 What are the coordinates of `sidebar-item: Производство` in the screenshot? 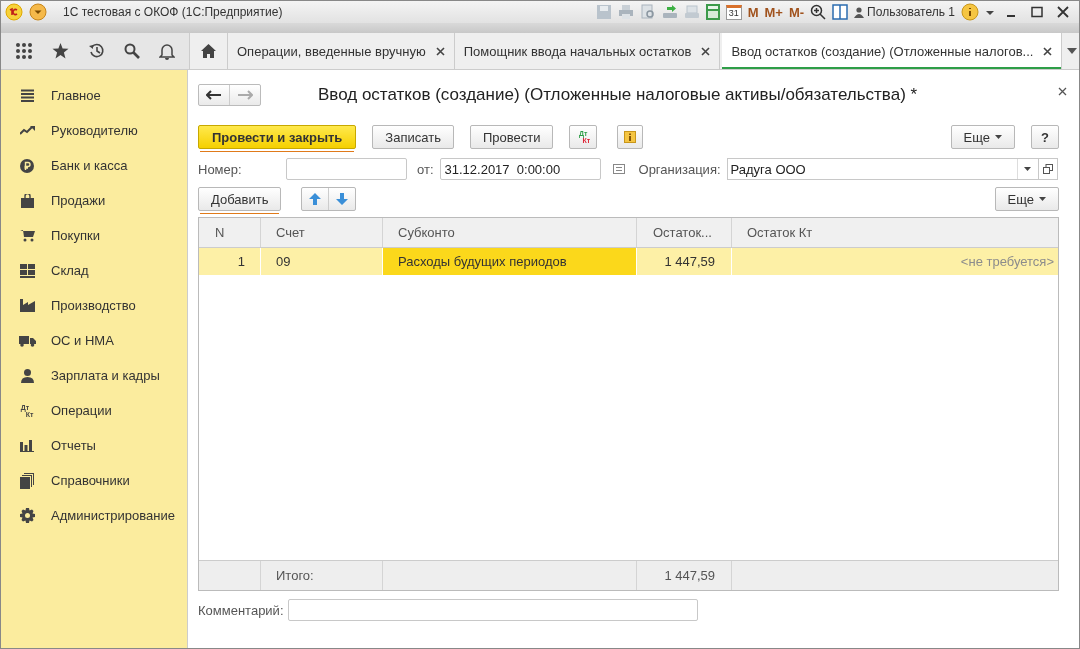 It's located at (94, 305).